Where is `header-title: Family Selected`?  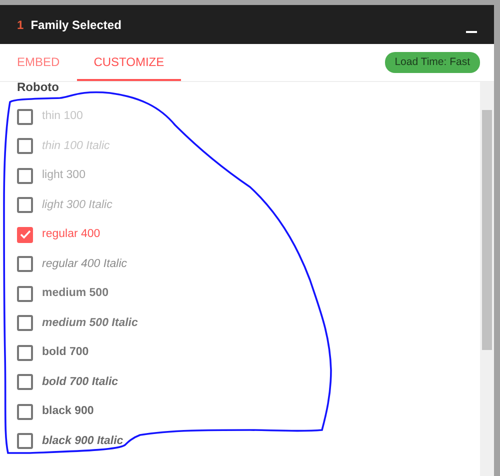
header-title: Family Selected is located at coordinates (76, 25).